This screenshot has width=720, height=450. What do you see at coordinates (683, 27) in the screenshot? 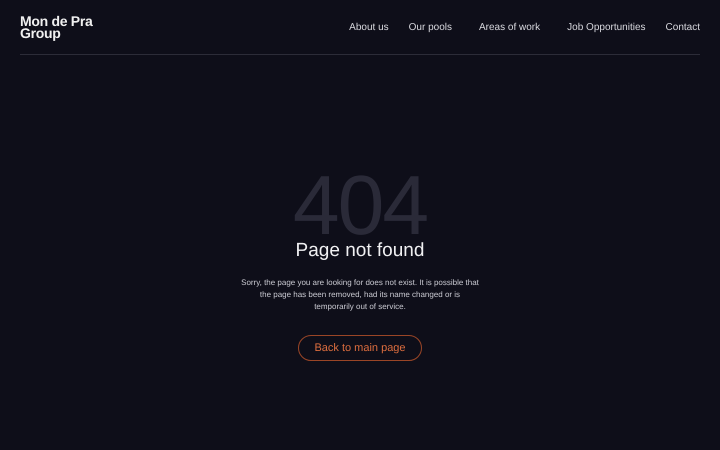
I see `nav-link: Contact` at bounding box center [683, 27].